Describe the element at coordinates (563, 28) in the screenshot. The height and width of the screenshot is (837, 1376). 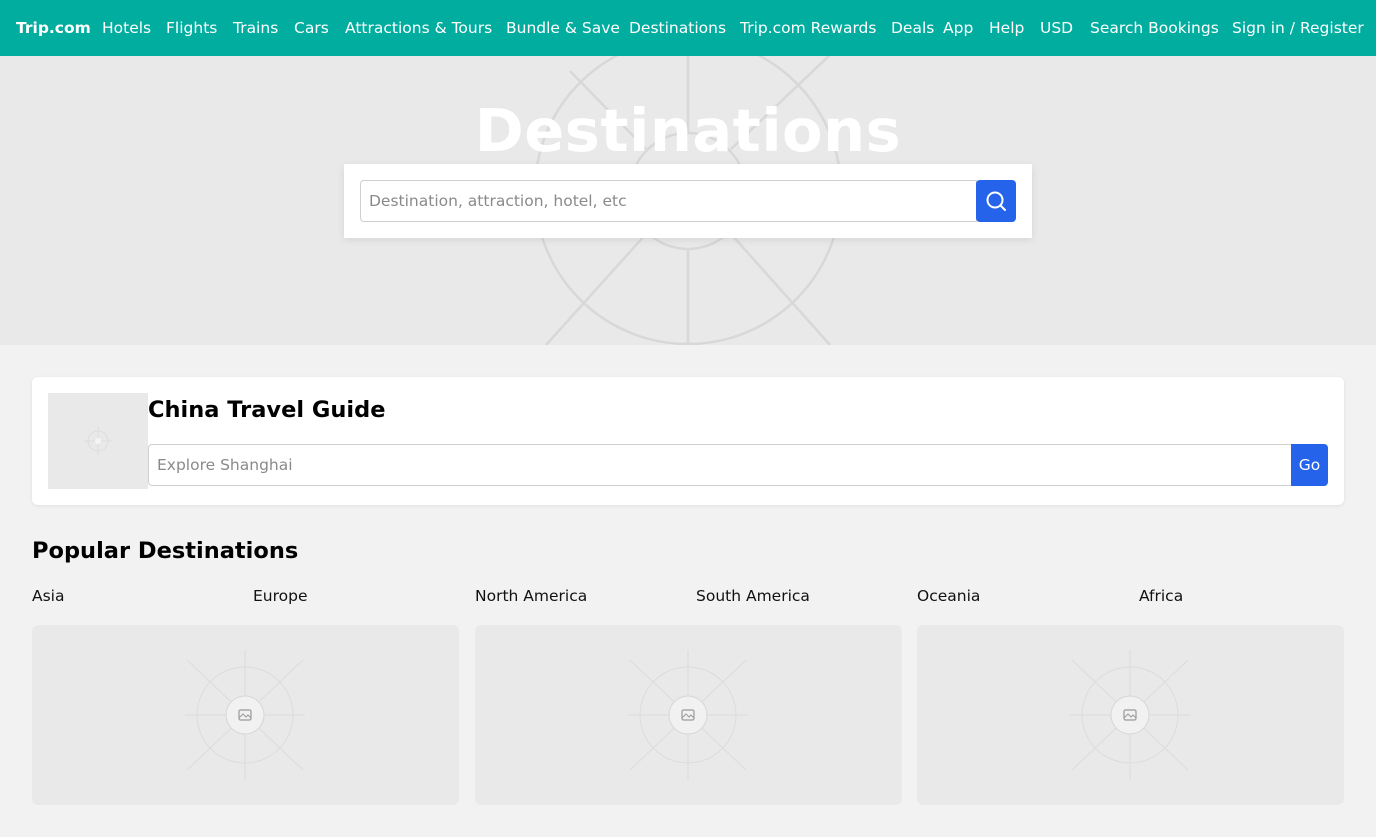
I see `nav-bundle-save: Bundle & Save` at that location.